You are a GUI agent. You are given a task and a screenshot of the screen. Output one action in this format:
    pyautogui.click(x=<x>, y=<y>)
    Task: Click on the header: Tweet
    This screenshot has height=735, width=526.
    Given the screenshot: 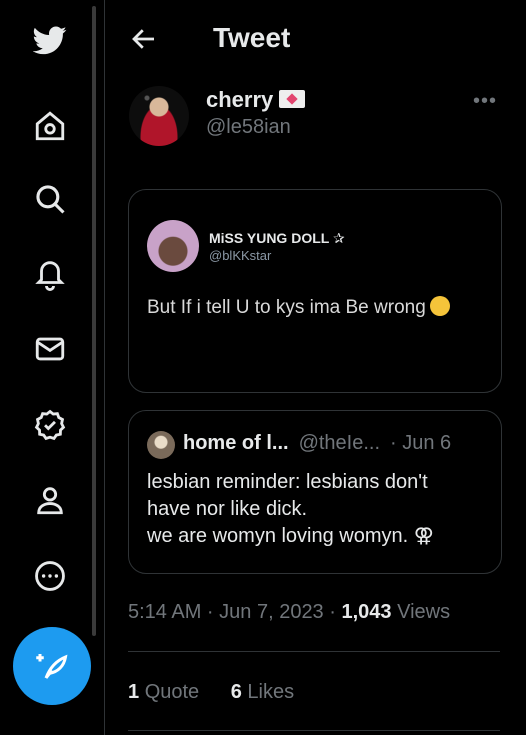 What is the action you would take?
    pyautogui.click(x=315, y=40)
    